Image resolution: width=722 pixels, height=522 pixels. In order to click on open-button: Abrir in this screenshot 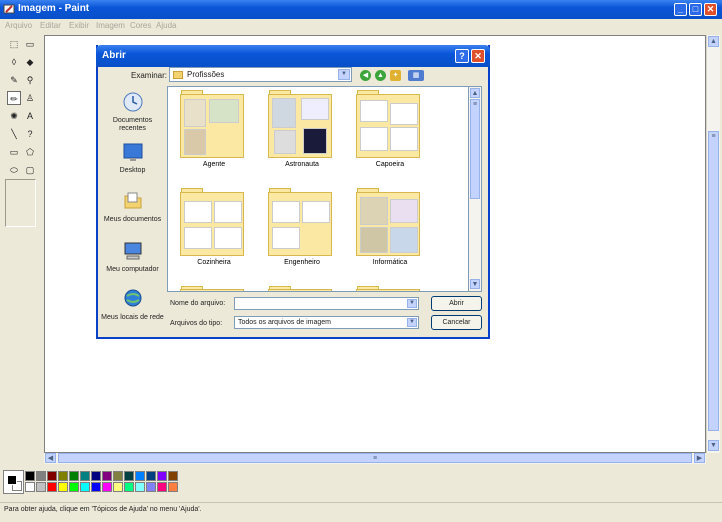, I will do `click(456, 303)`.